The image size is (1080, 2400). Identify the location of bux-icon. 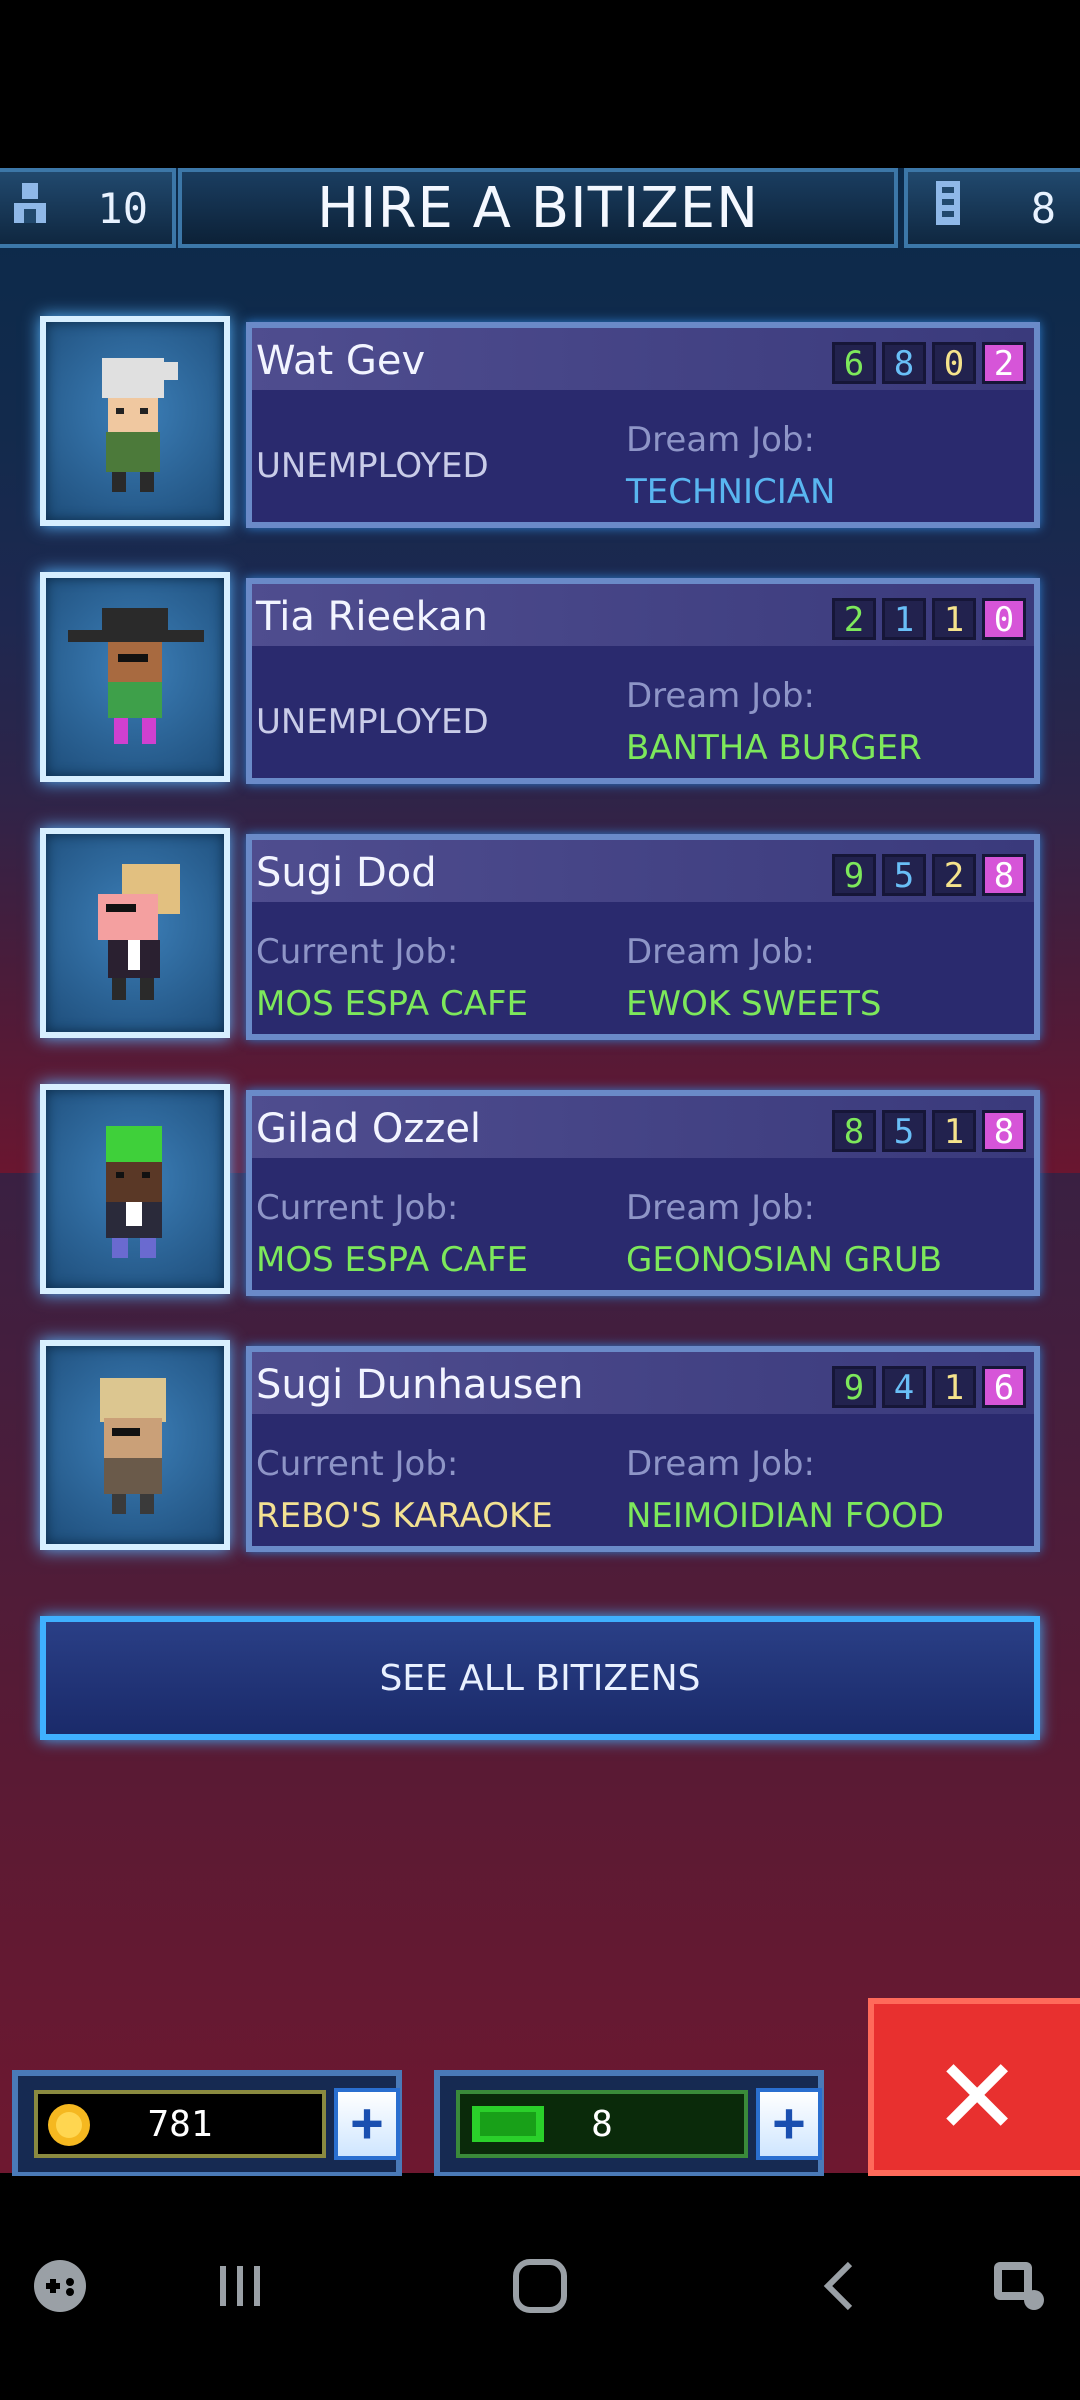
(508, 2128).